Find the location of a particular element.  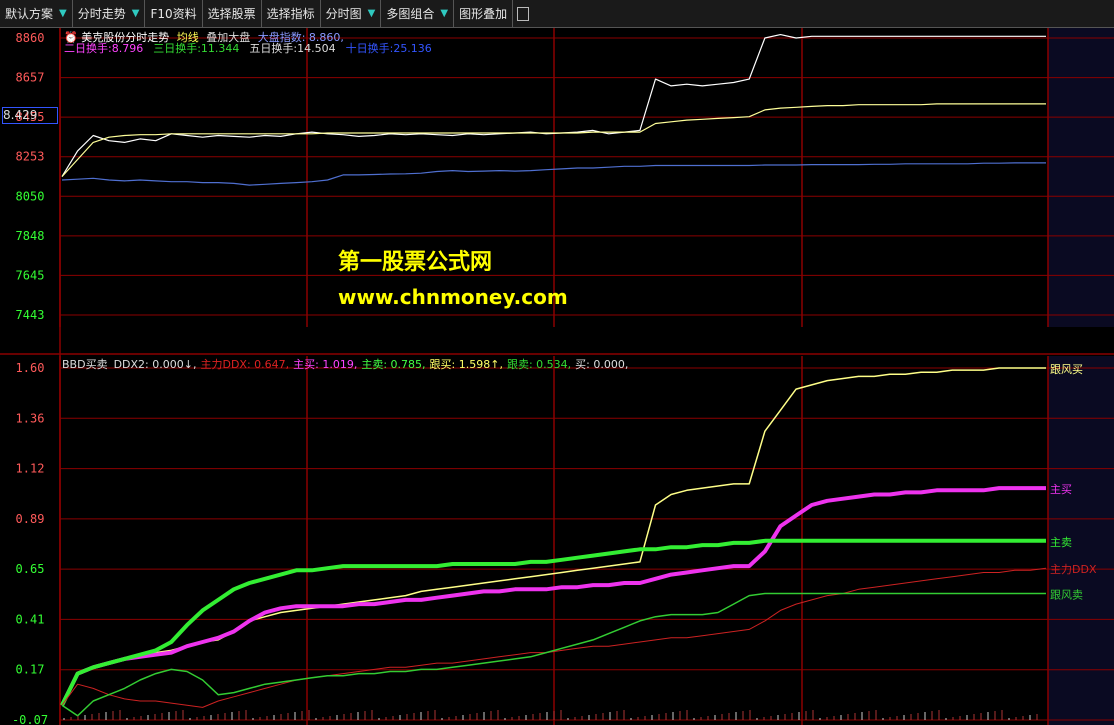

turnover-0: 二日换手:8.796 is located at coordinates (104, 48).